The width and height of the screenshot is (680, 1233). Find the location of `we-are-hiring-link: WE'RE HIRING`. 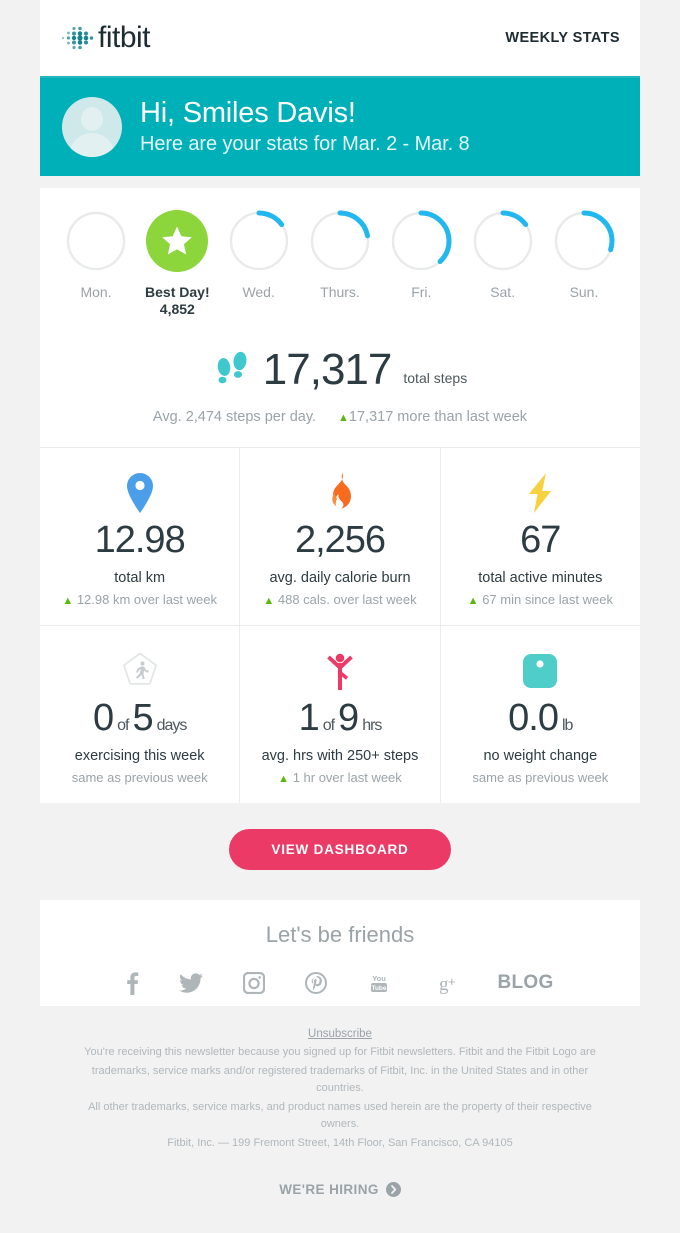

we-are-hiring-link: WE'RE HIRING is located at coordinates (340, 1192).